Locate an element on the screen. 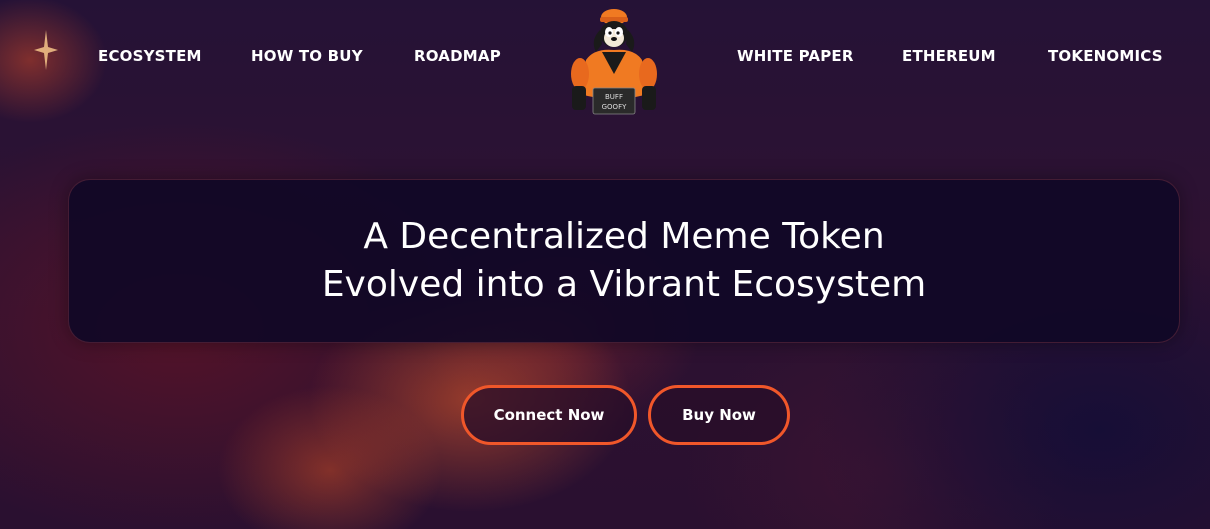 The width and height of the screenshot is (1210, 529). nav-link-roadmap: ROADMAP is located at coordinates (457, 56).